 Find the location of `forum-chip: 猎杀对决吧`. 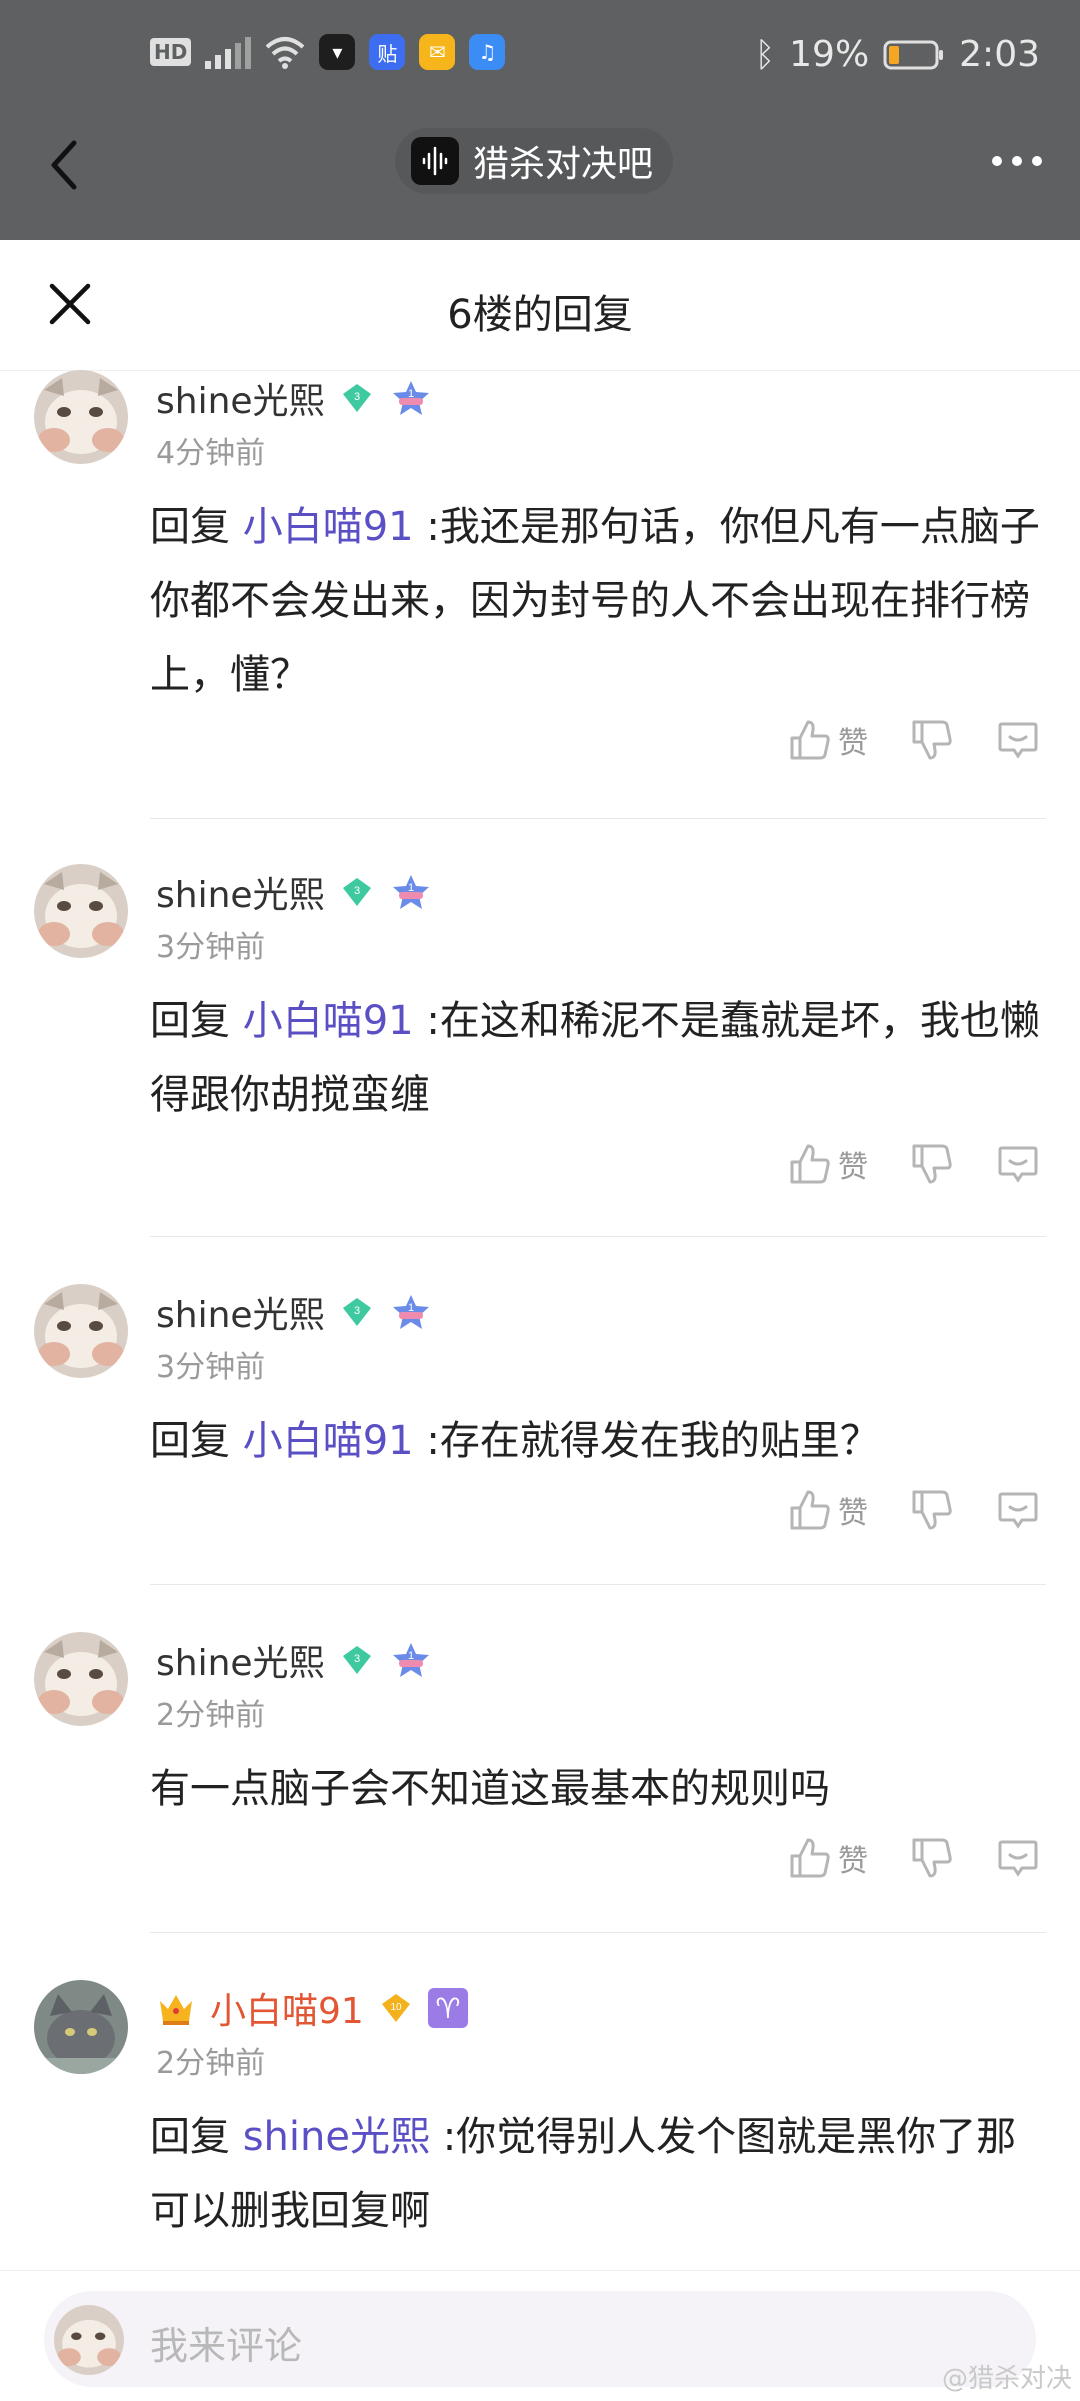

forum-chip: 猎杀对决吧 is located at coordinates (534, 161).